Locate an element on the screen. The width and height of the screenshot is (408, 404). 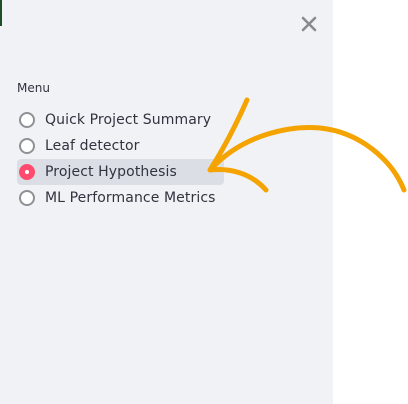
menu-label: Menu is located at coordinates (33, 88).